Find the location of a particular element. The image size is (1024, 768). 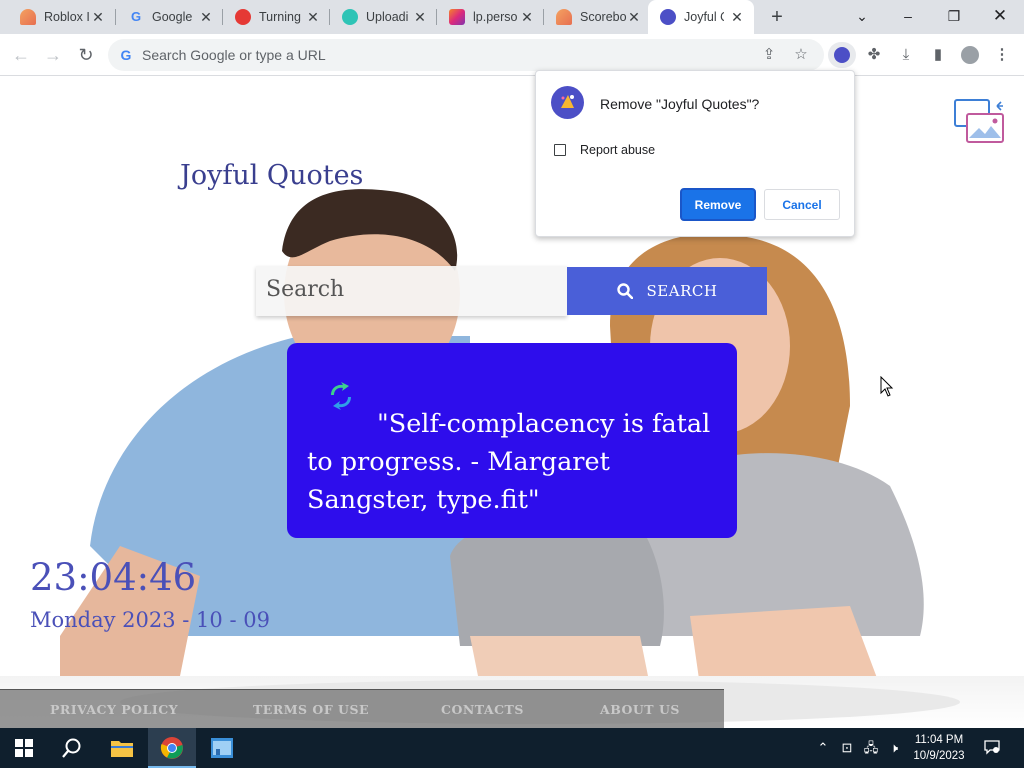

clock-time: 23:04:46 is located at coordinates (113, 577).